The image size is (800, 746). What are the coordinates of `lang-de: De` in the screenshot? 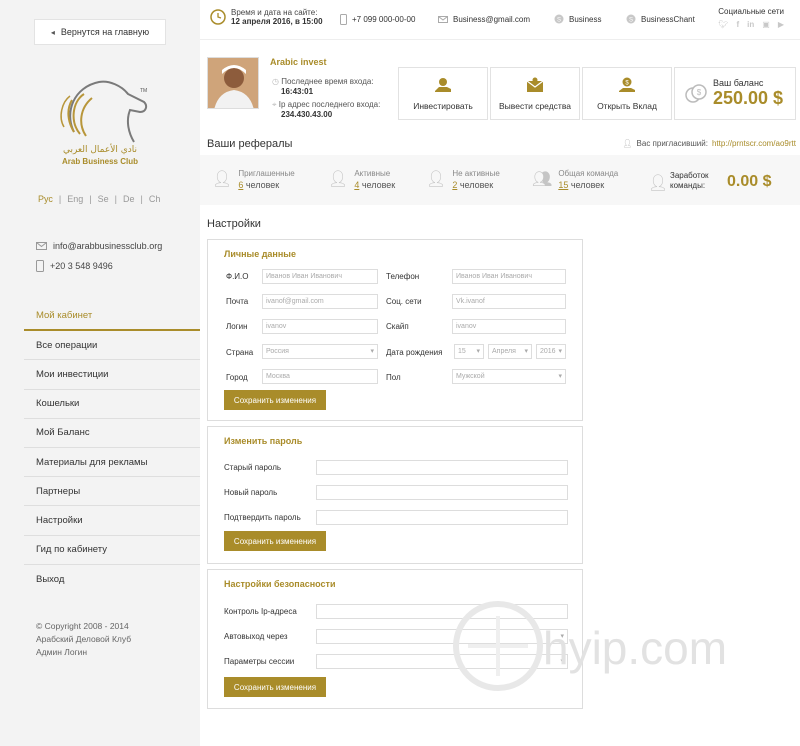 It's located at (129, 199).